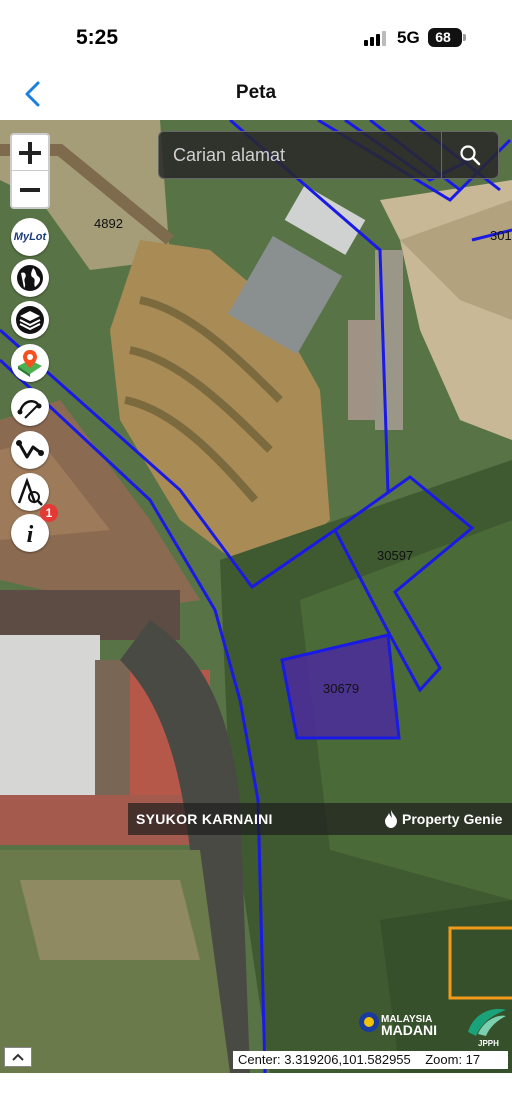 Image resolution: width=512 pixels, height=1113 pixels. What do you see at coordinates (97, 37) in the screenshot?
I see `status-time: 5:25` at bounding box center [97, 37].